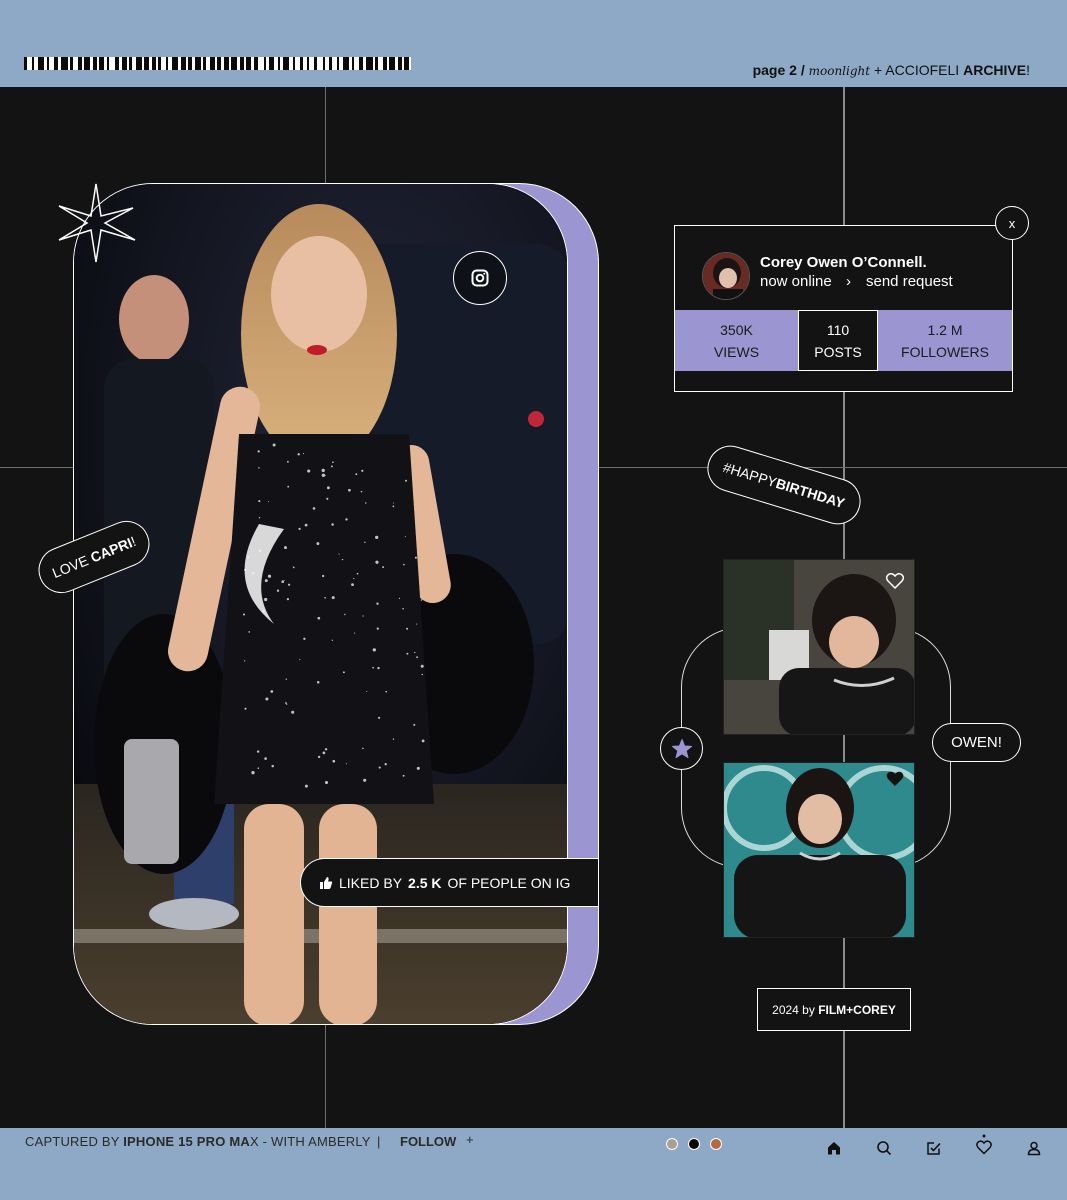 The width and height of the screenshot is (1067, 1200). What do you see at coordinates (976, 742) in the screenshot?
I see `owen-label: OWEN!` at bounding box center [976, 742].